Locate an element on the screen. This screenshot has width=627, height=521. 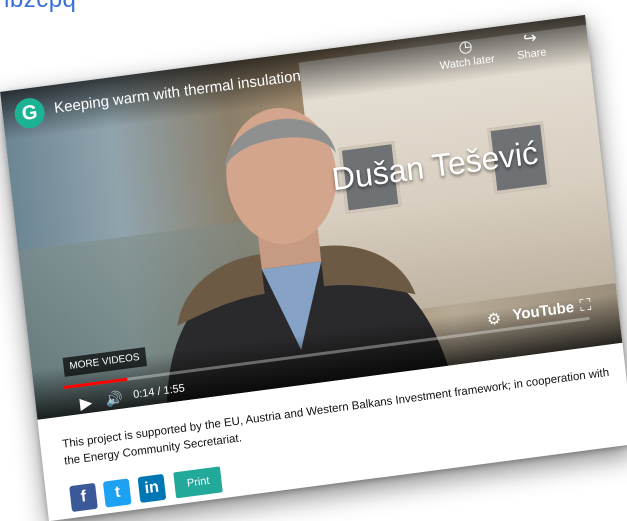
print-button: Print is located at coordinates (198, 482).